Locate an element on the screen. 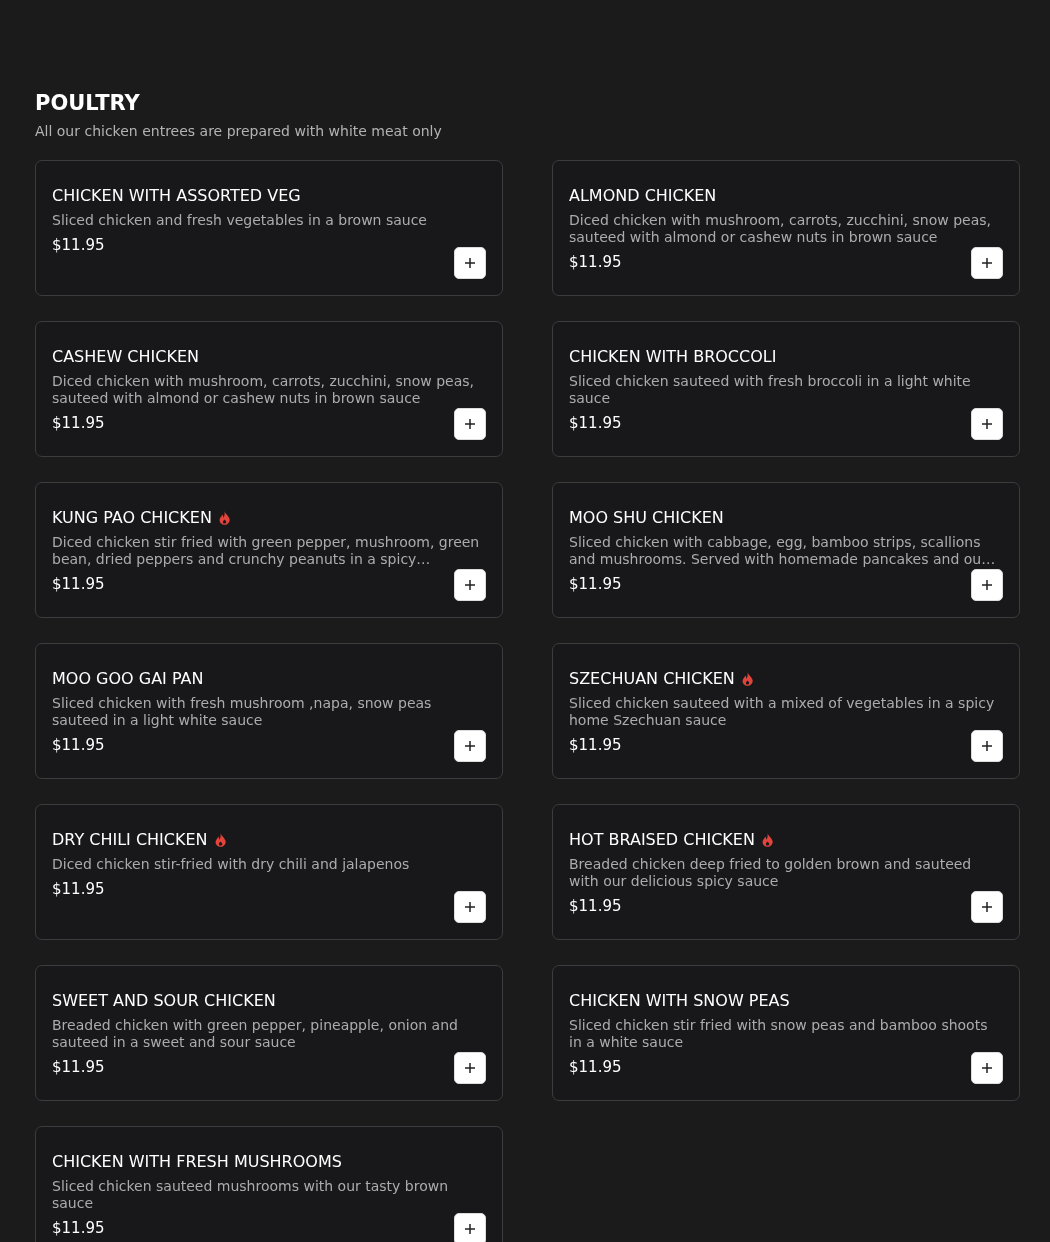 The height and width of the screenshot is (1242, 1050). item-name: HOT BRAISED CHICKEN is located at coordinates (662, 840).